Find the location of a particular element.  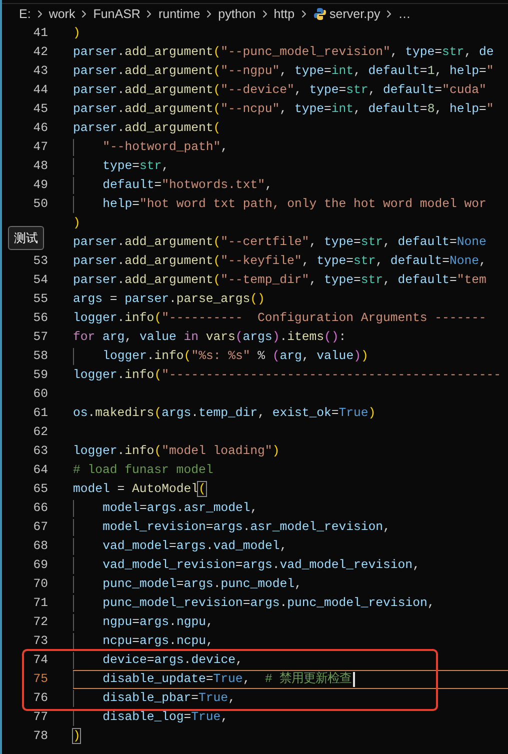

tooltip: 测试 is located at coordinates (26, 238).